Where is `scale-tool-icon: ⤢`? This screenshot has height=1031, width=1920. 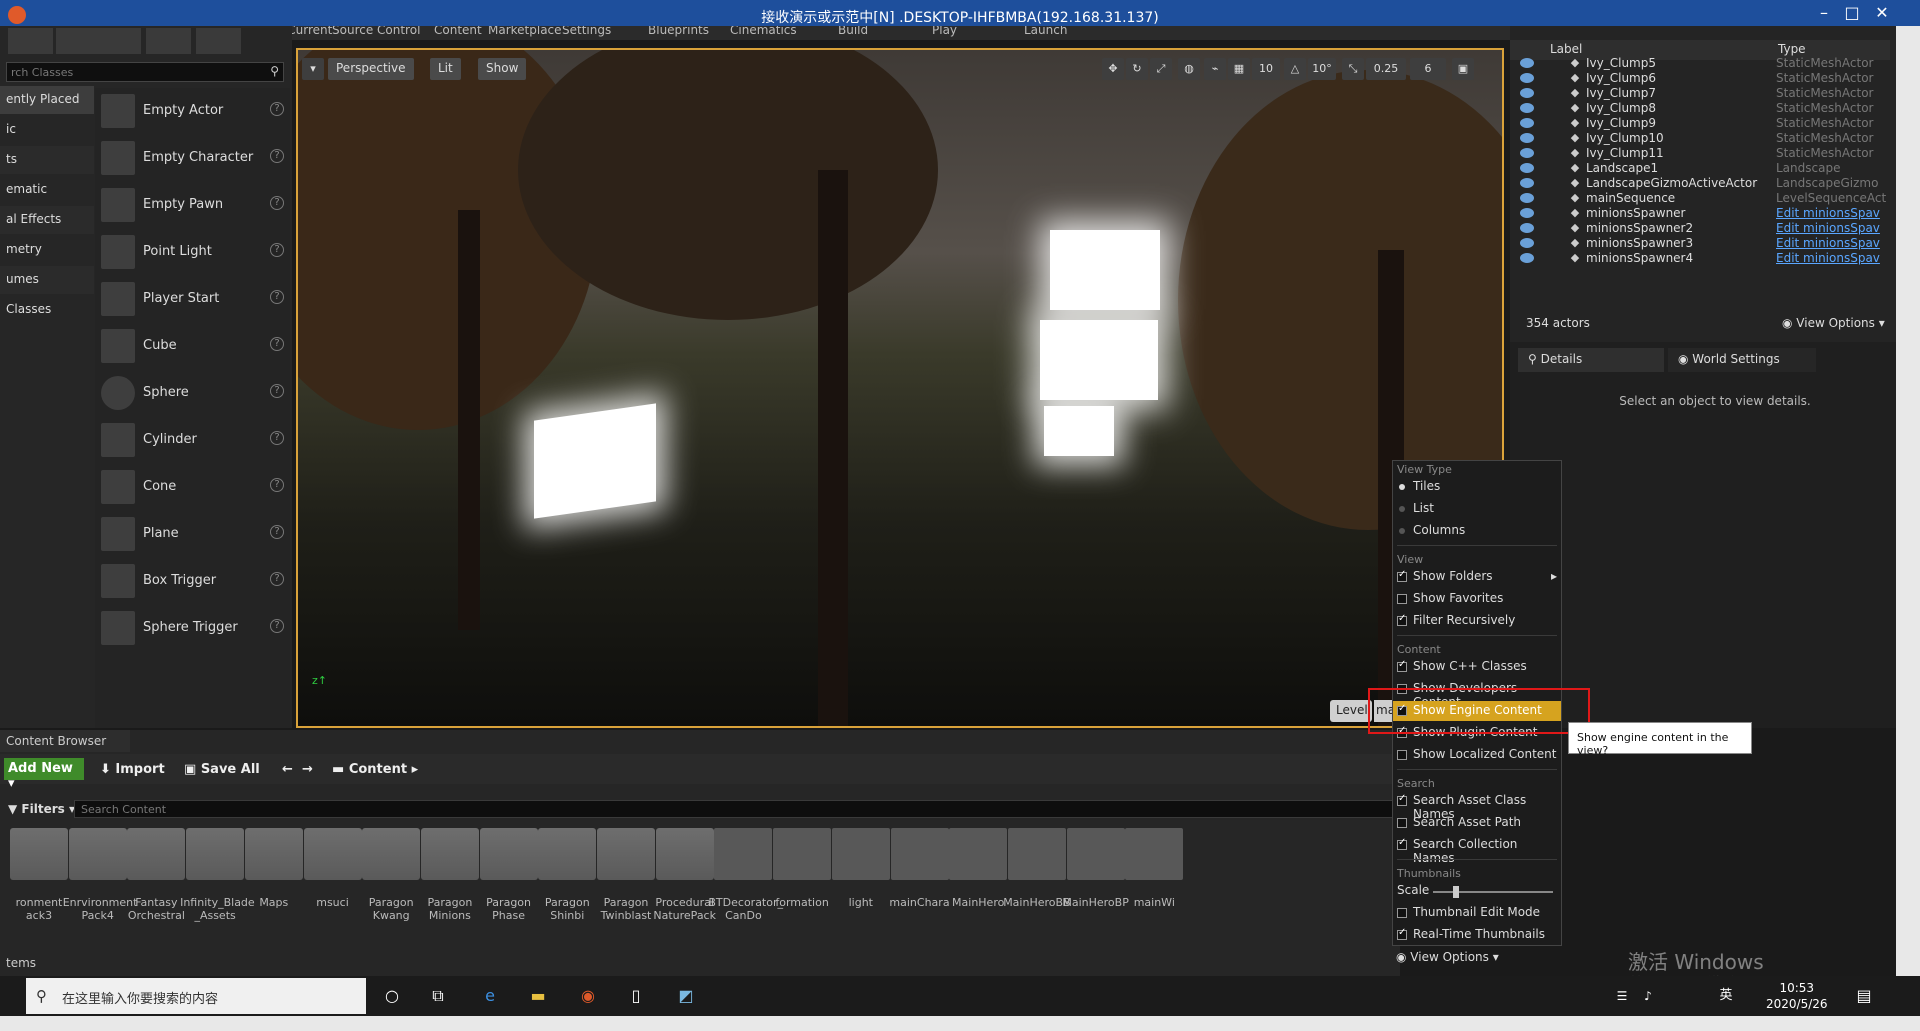 scale-tool-icon: ⤢ is located at coordinates (1161, 69).